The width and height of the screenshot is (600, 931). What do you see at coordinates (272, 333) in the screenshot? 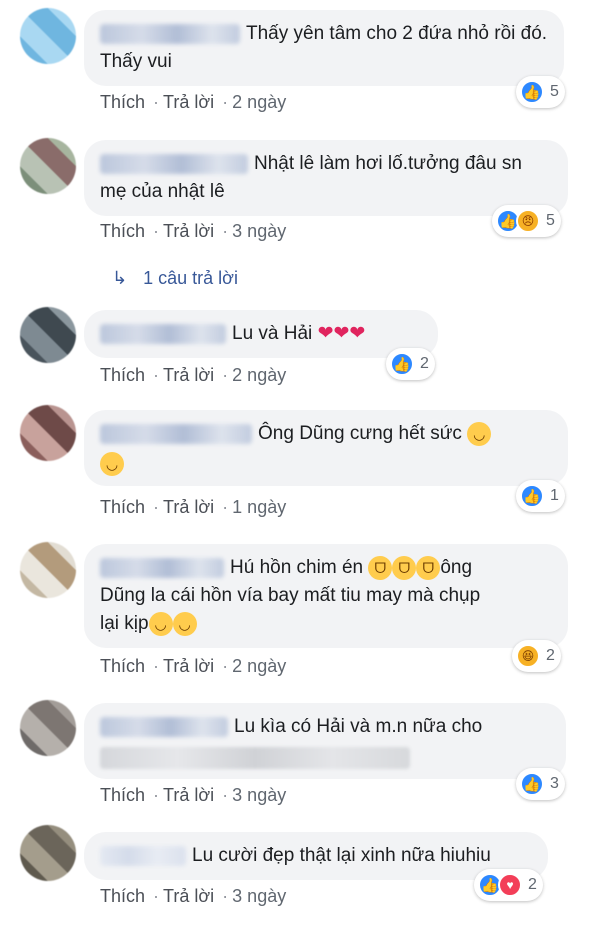
I see `comment-text: Lu và Hải` at bounding box center [272, 333].